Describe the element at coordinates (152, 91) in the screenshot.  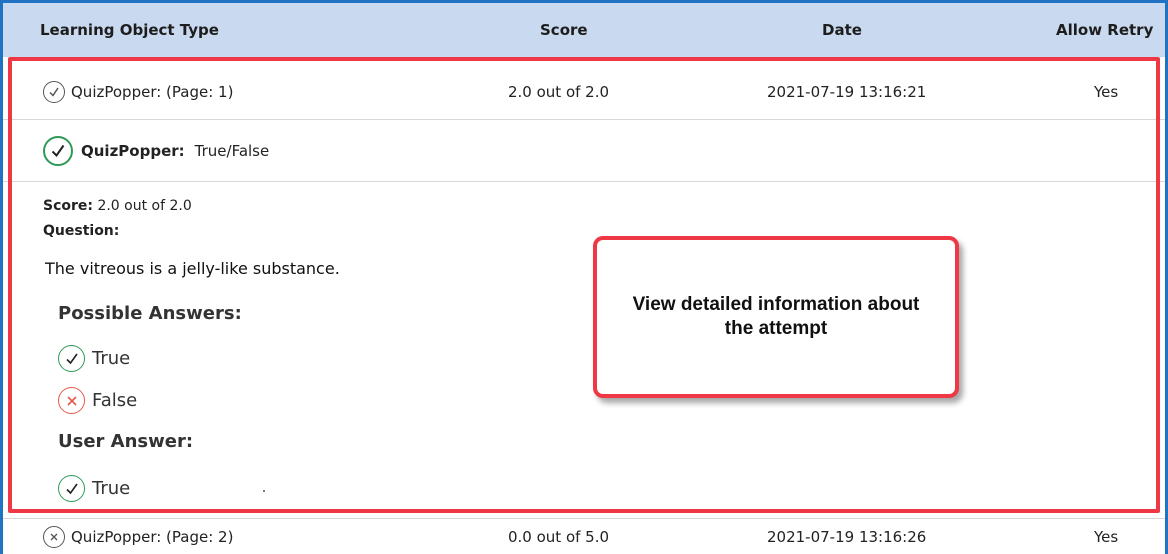
I see `row-type-text: QuizPopper: (Page: 1)` at that location.